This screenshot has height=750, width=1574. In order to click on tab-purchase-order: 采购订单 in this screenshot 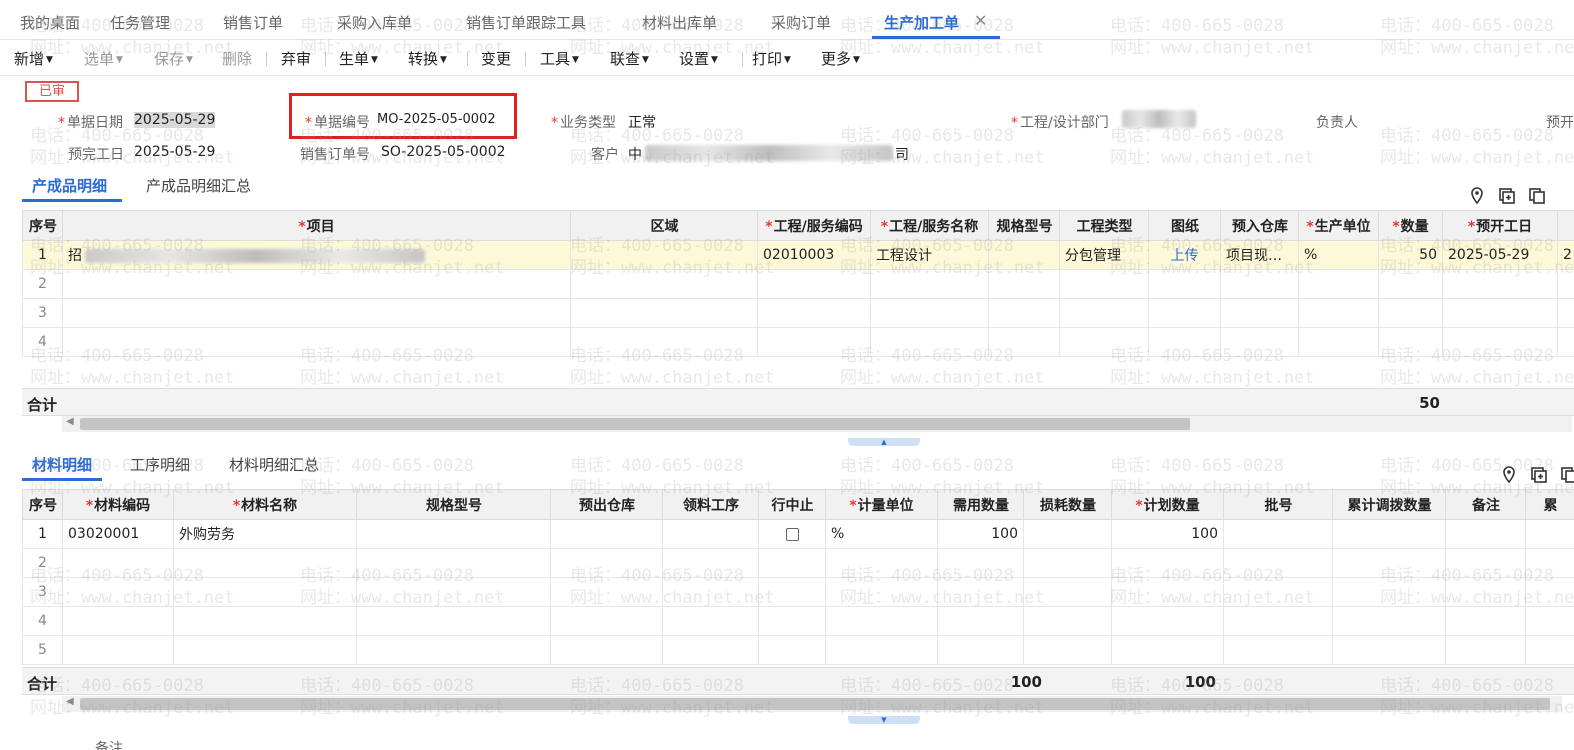, I will do `click(801, 22)`.